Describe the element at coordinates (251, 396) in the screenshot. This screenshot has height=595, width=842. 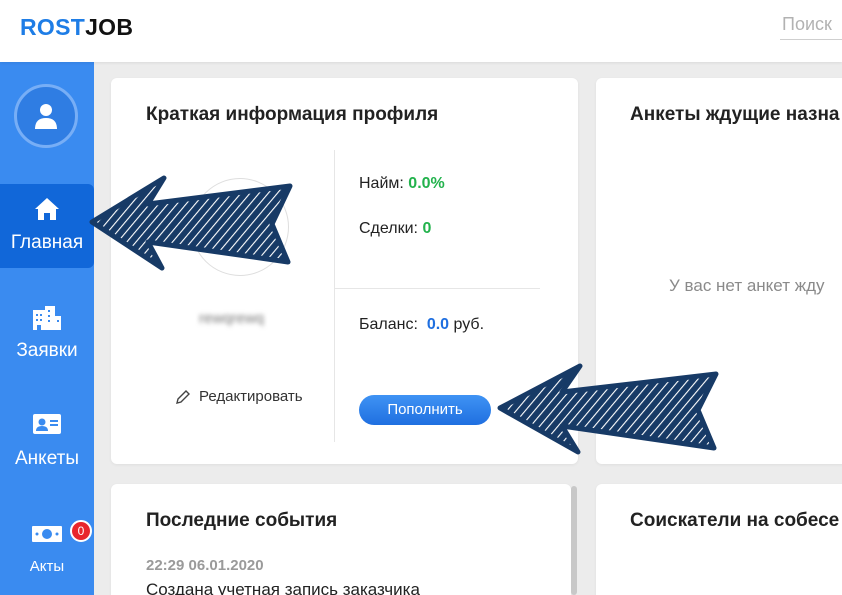
I see `edit-label: Редактировать` at that location.